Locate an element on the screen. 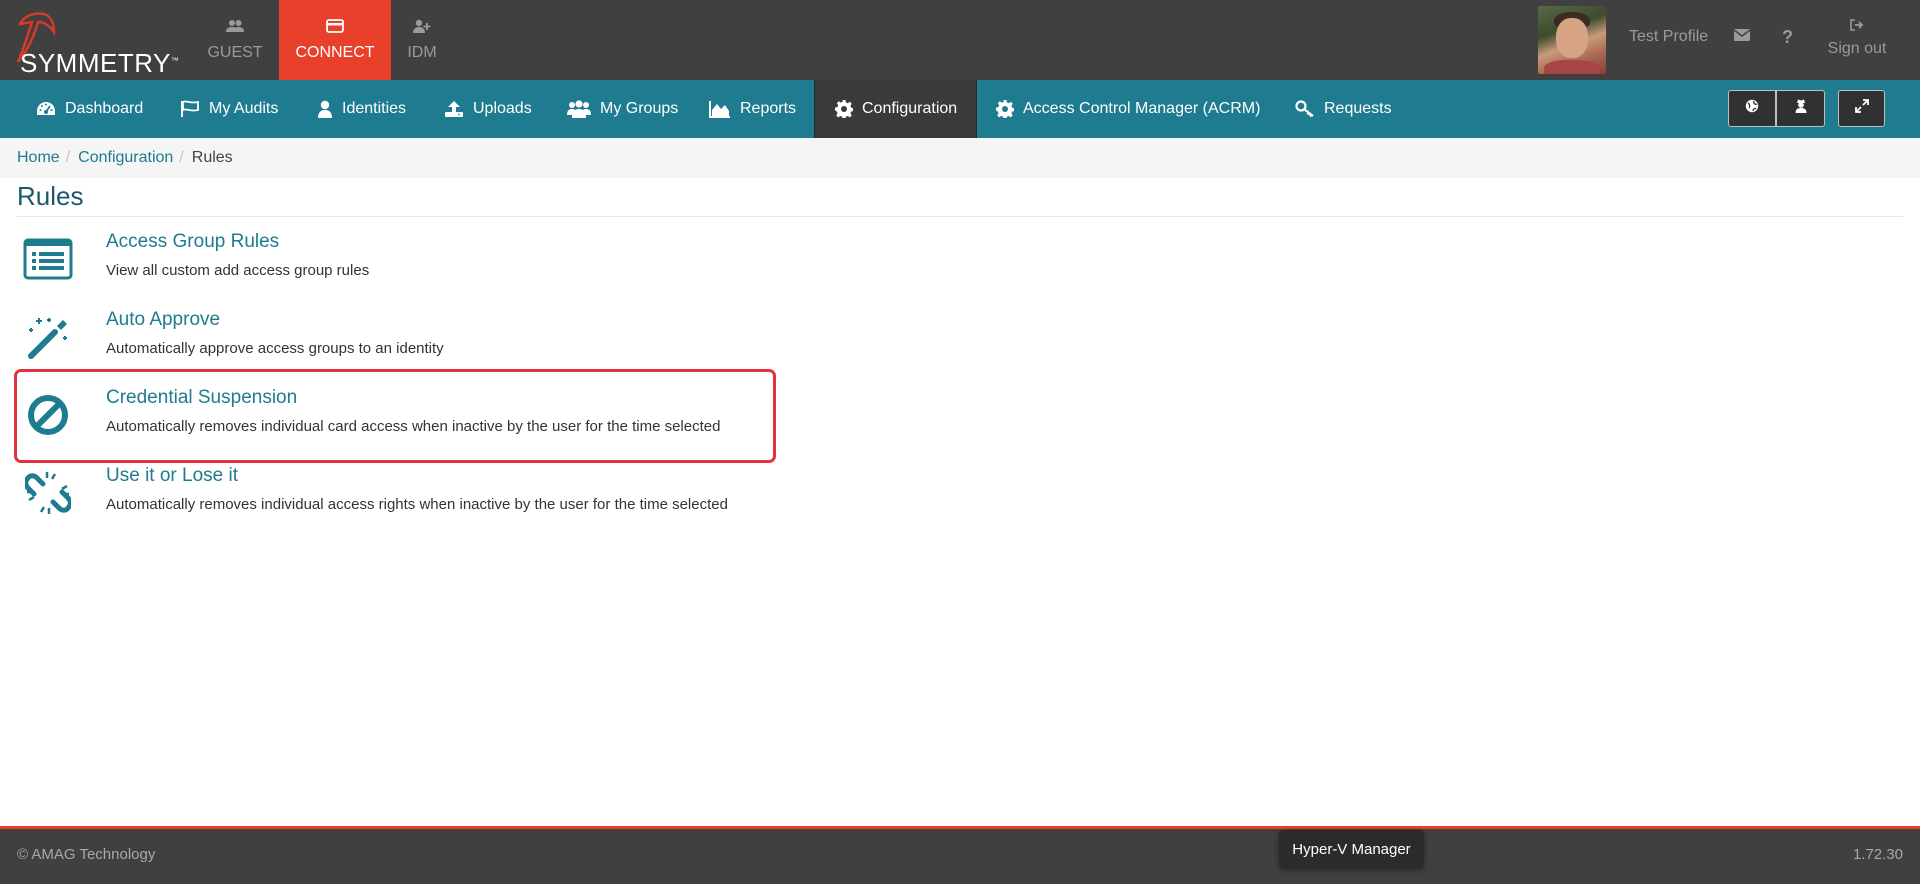  nav-label: Configuration is located at coordinates (910, 108).